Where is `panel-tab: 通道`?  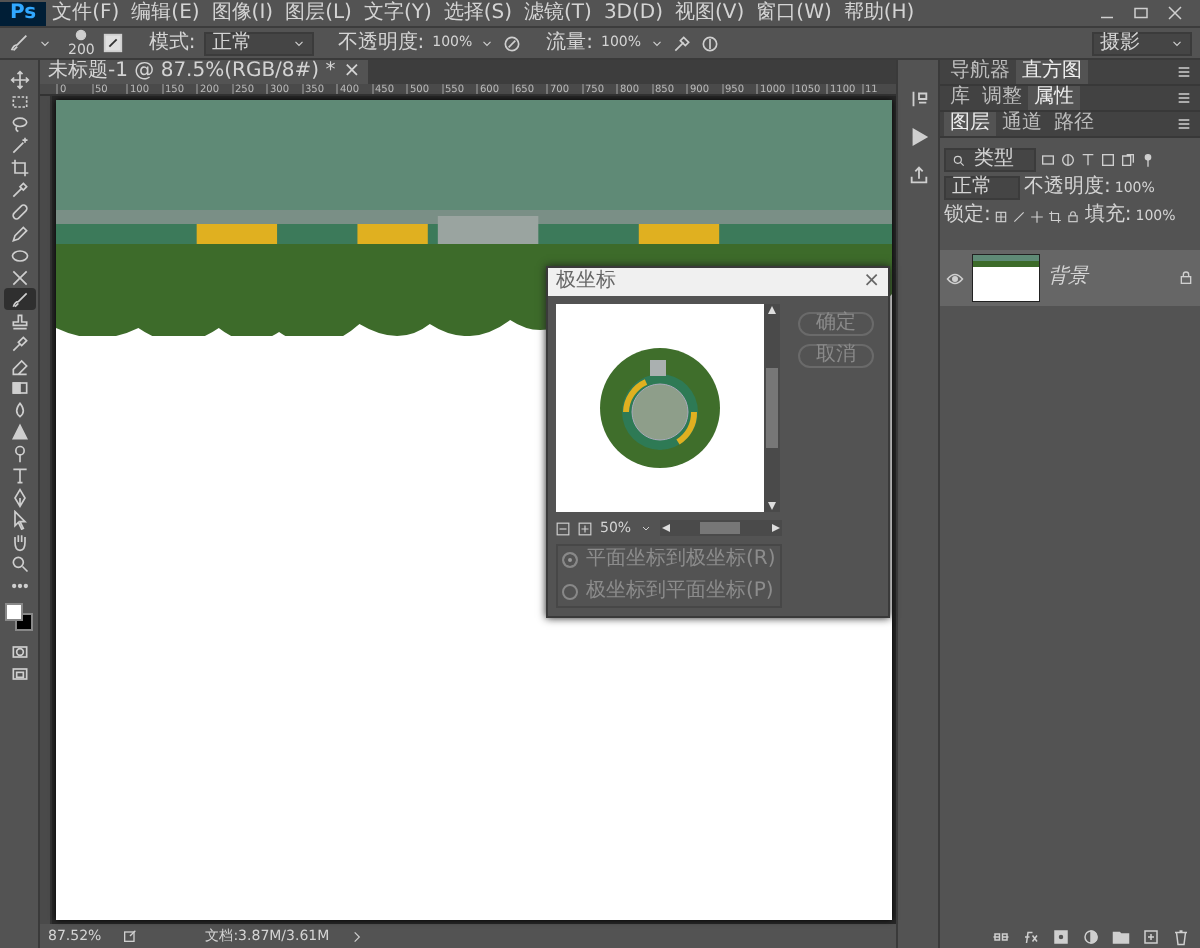 panel-tab: 通道 is located at coordinates (1022, 124).